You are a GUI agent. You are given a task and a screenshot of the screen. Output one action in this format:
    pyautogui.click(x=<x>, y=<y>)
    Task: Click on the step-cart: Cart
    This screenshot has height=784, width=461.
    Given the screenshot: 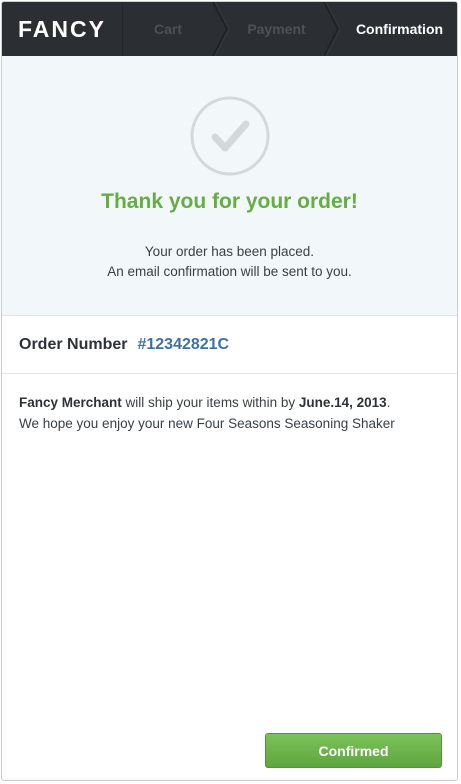 What is the action you would take?
    pyautogui.click(x=168, y=29)
    